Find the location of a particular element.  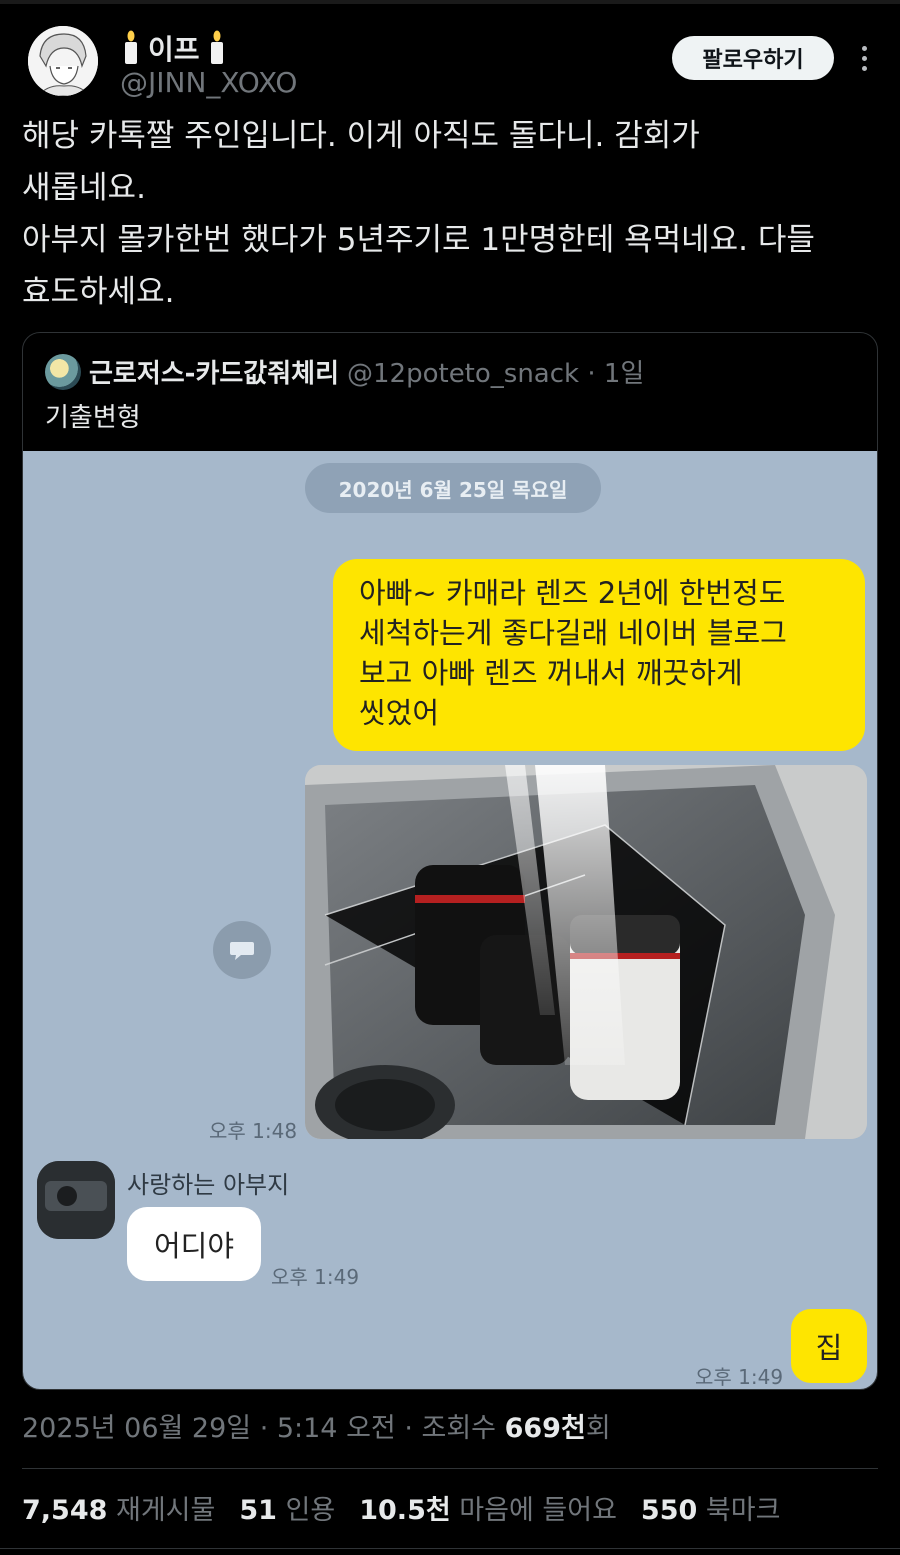

quoted-author-handle-time: @12poteto_snack · 1일 is located at coordinates (496, 374).